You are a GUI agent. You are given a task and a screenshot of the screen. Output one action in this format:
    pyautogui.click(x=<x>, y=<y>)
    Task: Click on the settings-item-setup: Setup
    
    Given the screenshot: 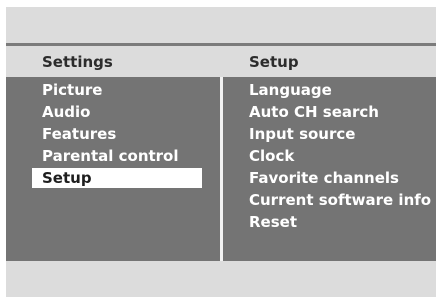 What is the action you would take?
    pyautogui.click(x=117, y=178)
    